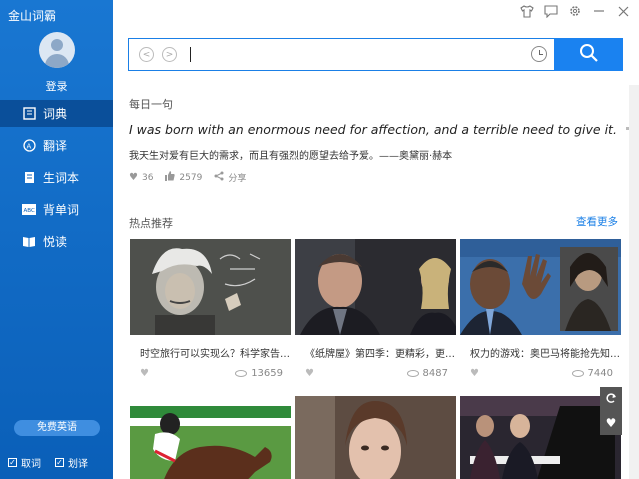 Image resolution: width=639 pixels, height=479 pixels. Describe the element at coordinates (551, 11) in the screenshot. I see `feedback-icon` at that location.